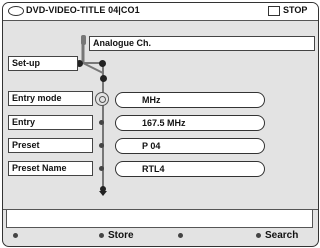 Image resolution: width=320 pixels, height=248 pixels. I want to click on row-bullet-entry, so click(101, 122).